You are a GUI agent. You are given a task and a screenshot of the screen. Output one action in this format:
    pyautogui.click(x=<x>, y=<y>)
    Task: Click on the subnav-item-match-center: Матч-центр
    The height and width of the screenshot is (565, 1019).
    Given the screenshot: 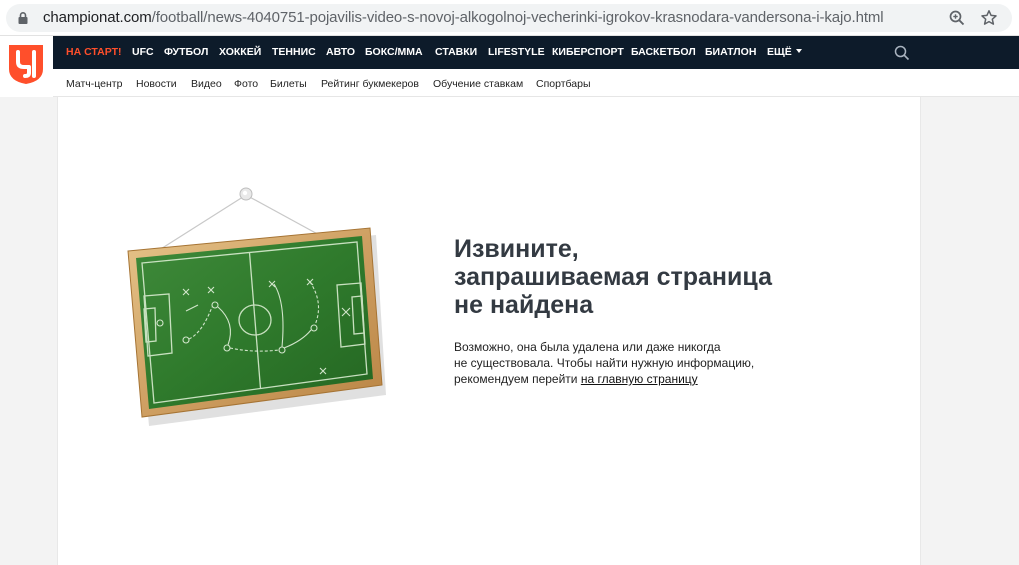 What is the action you would take?
    pyautogui.click(x=94, y=84)
    